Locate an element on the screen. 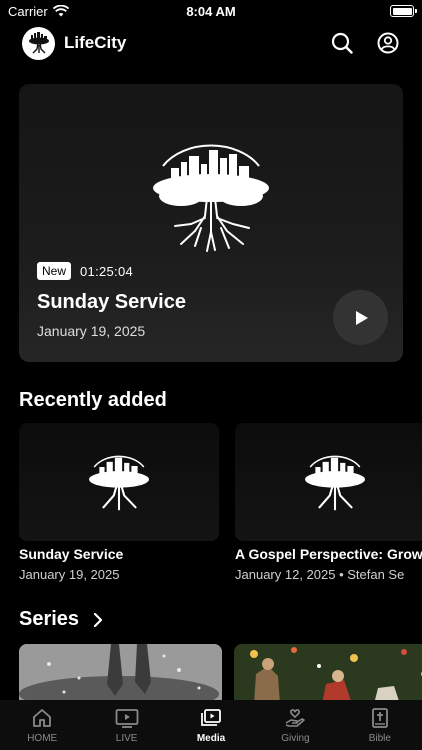 Image resolution: width=422 pixels, height=750 pixels. tab-live: LIVE is located at coordinates (126, 725).